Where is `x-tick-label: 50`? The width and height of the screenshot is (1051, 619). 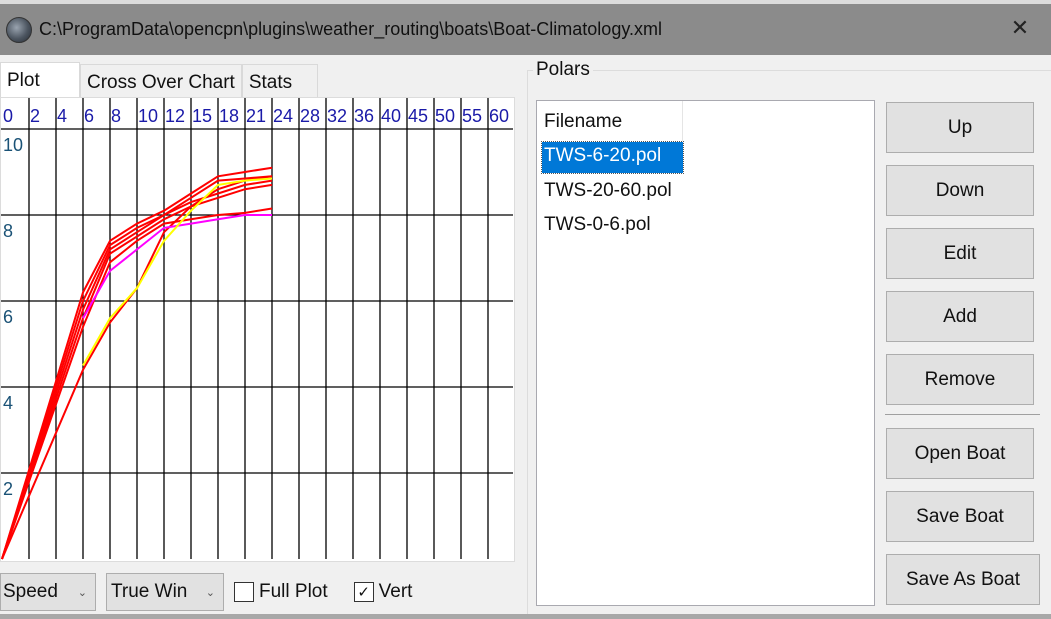 x-tick-label: 50 is located at coordinates (445, 116).